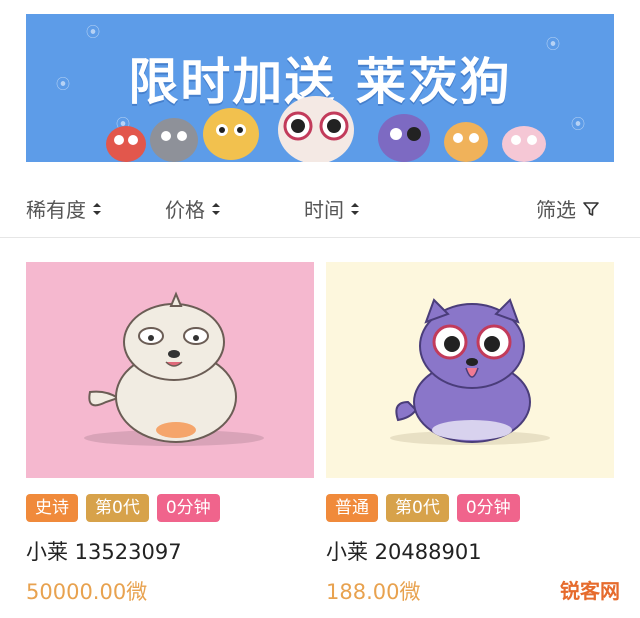  Describe the element at coordinates (126, 144) in the screenshot. I see `dog-red` at that location.